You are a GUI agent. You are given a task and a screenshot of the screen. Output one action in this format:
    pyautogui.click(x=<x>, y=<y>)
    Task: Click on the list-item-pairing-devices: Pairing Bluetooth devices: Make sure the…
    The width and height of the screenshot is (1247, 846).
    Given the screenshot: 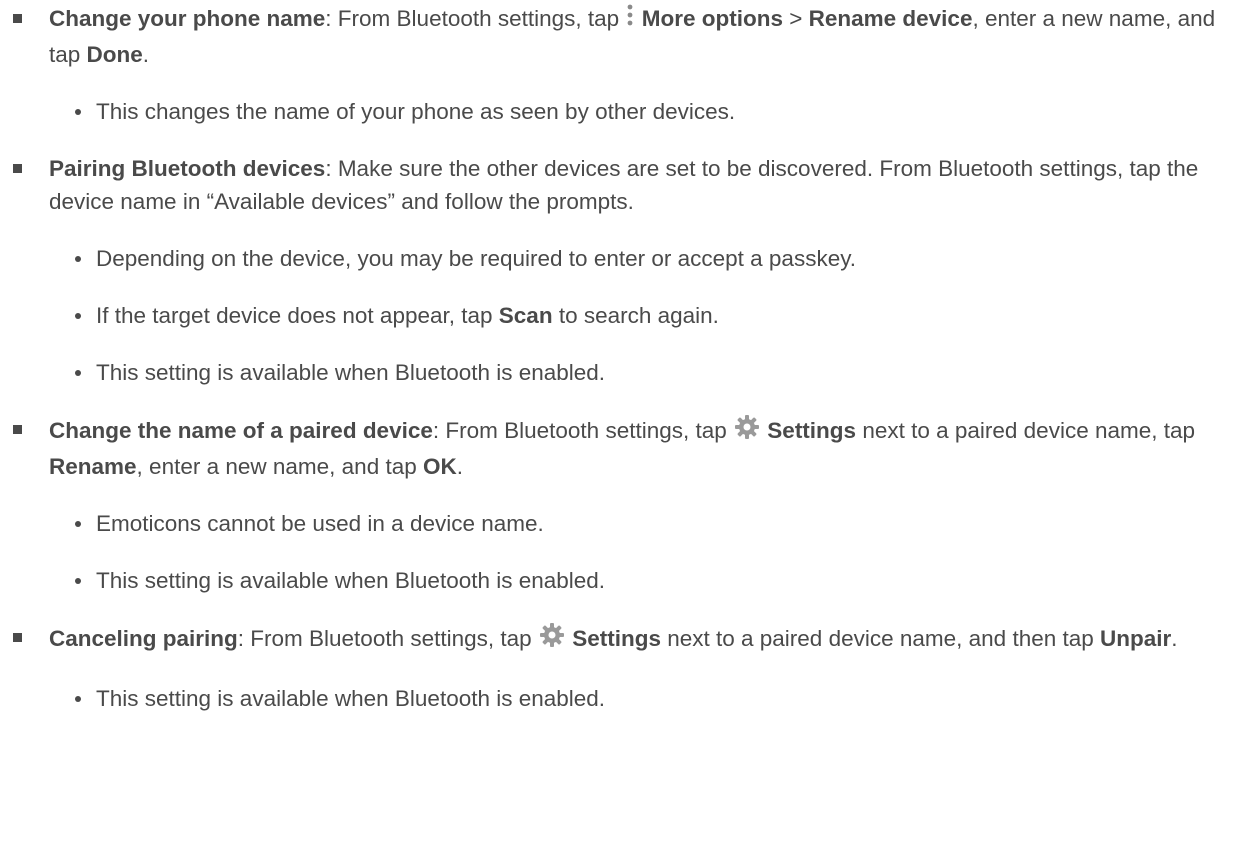 What is the action you would take?
    pyautogui.click(x=618, y=185)
    